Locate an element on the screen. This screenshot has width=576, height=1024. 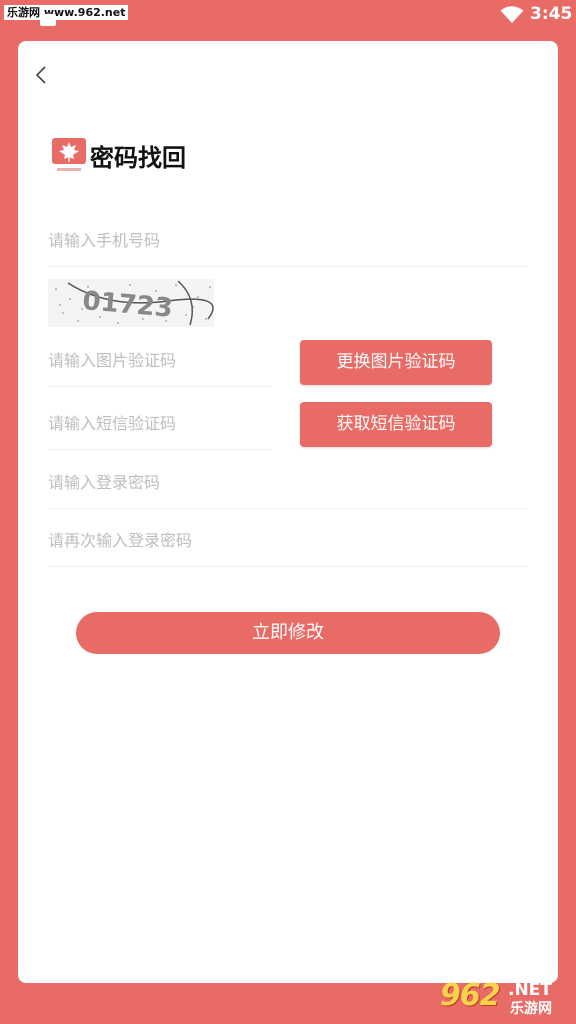
watermark-label: 乐游网 www.962.net is located at coordinates (66, 12).